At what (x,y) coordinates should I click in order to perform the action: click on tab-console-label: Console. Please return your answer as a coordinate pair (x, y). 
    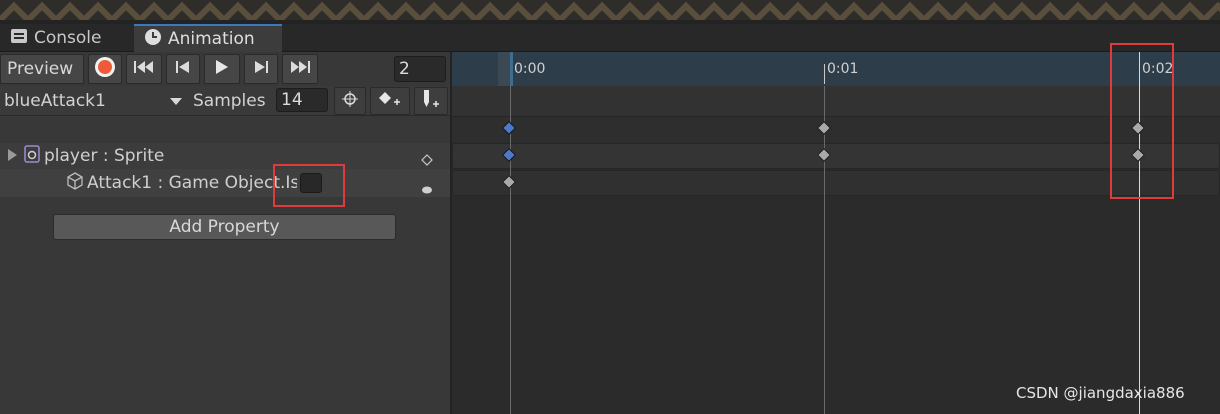
    Looking at the image, I should click on (68, 38).